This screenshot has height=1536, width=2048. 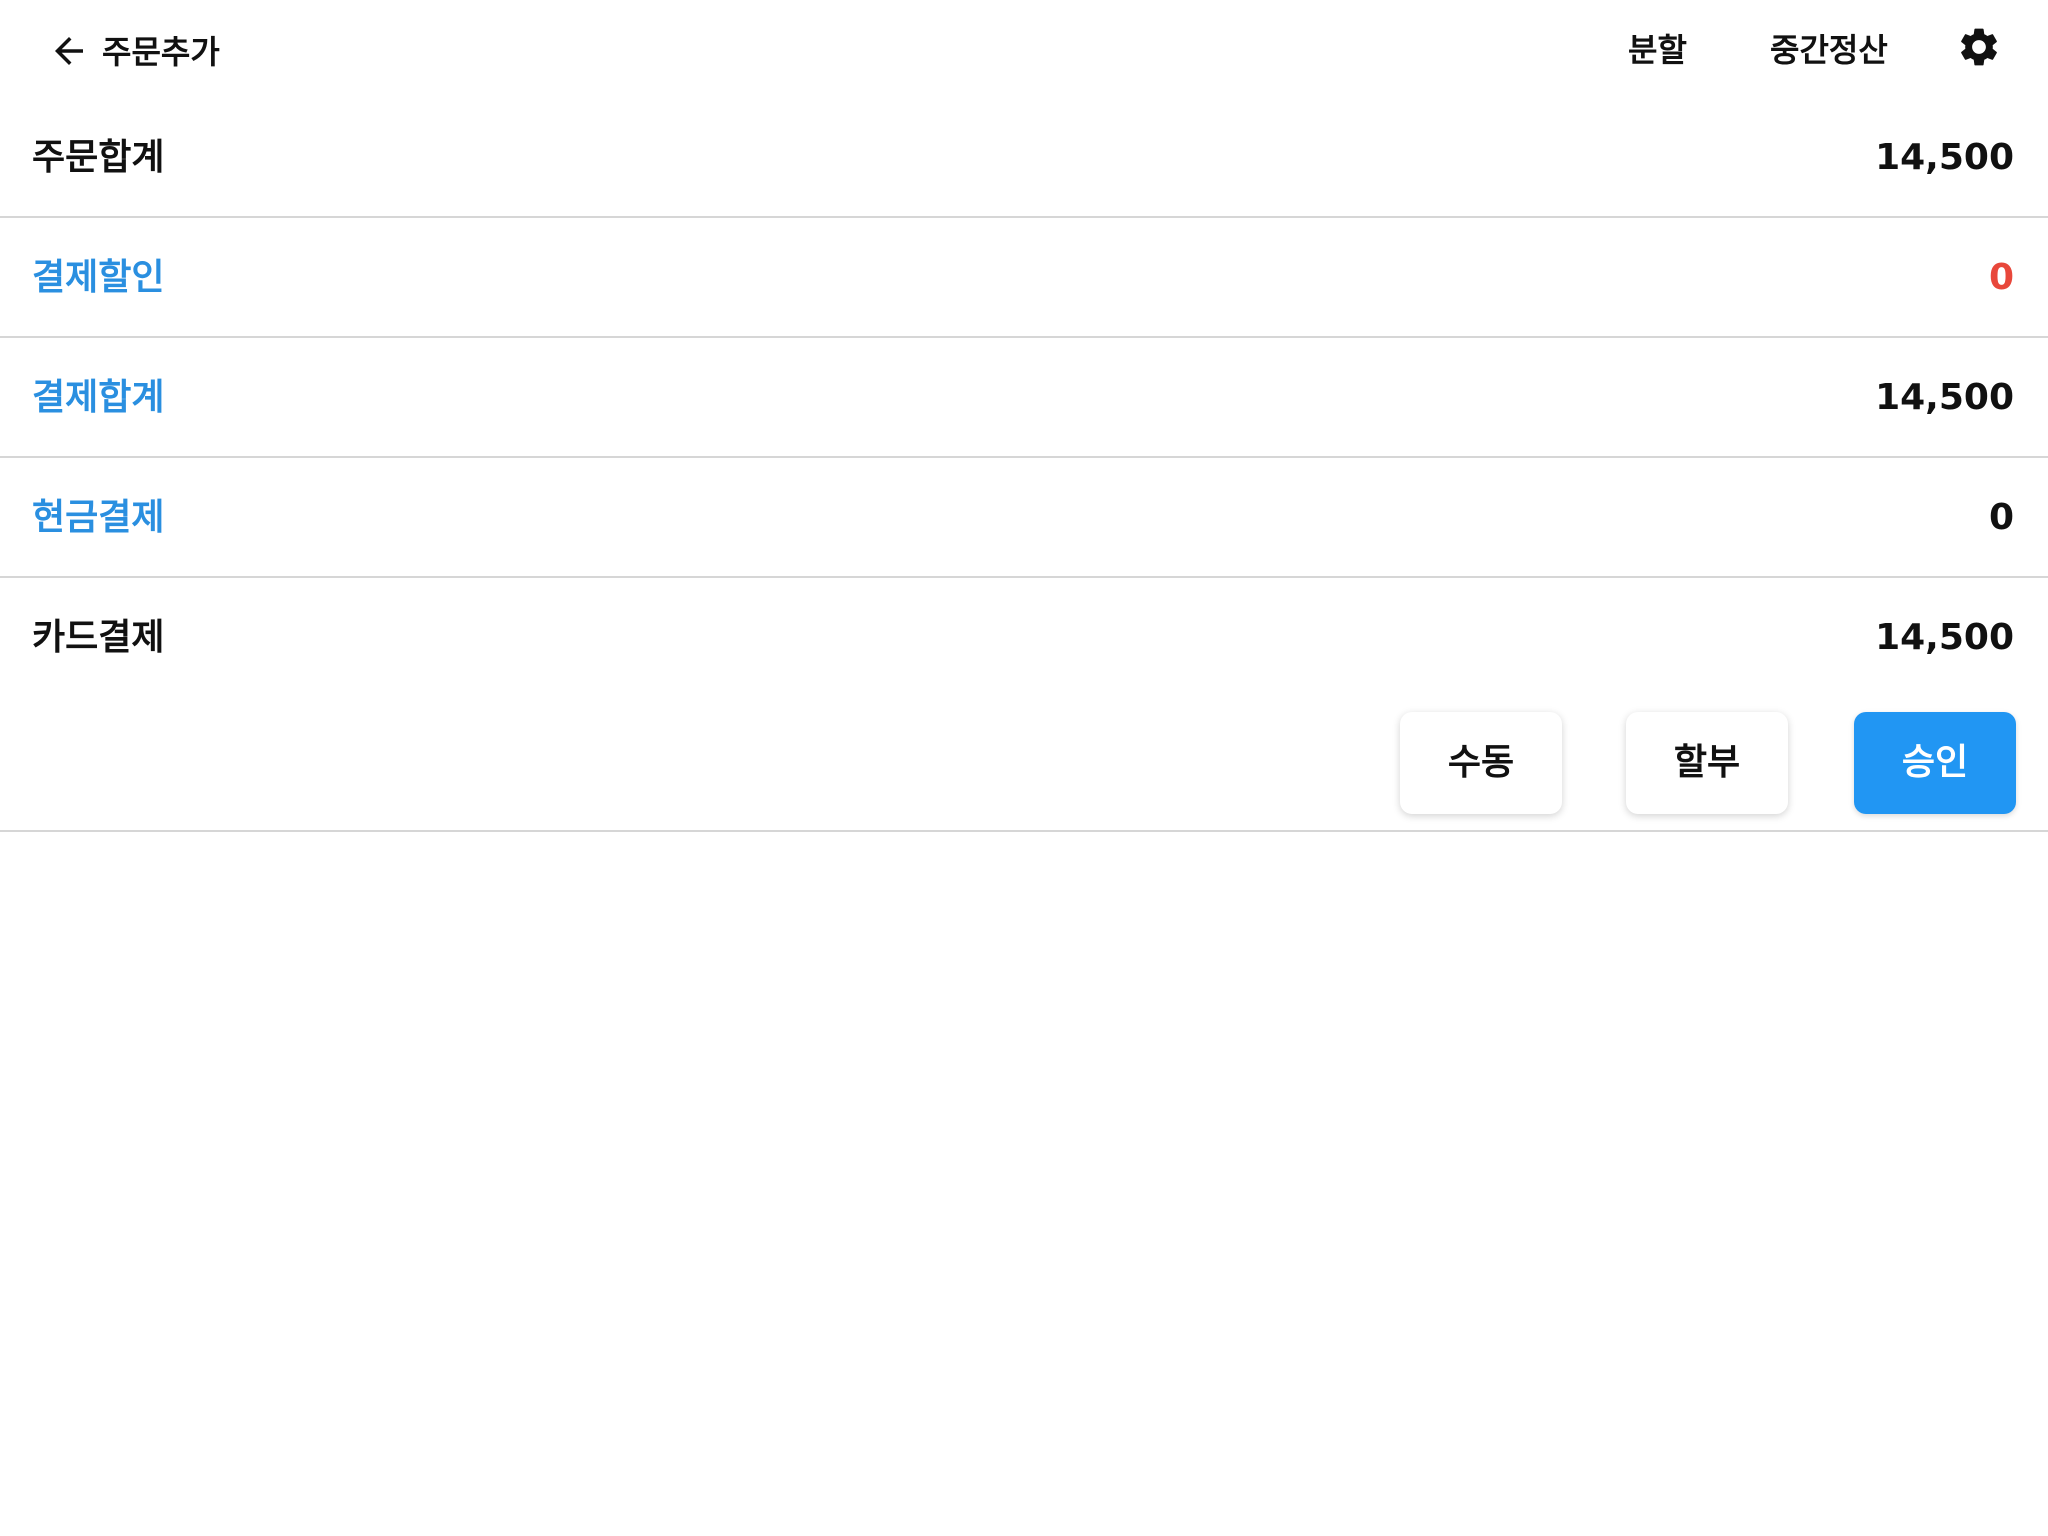 What do you see at coordinates (1657, 50) in the screenshot?
I see `split-button: 분할` at bounding box center [1657, 50].